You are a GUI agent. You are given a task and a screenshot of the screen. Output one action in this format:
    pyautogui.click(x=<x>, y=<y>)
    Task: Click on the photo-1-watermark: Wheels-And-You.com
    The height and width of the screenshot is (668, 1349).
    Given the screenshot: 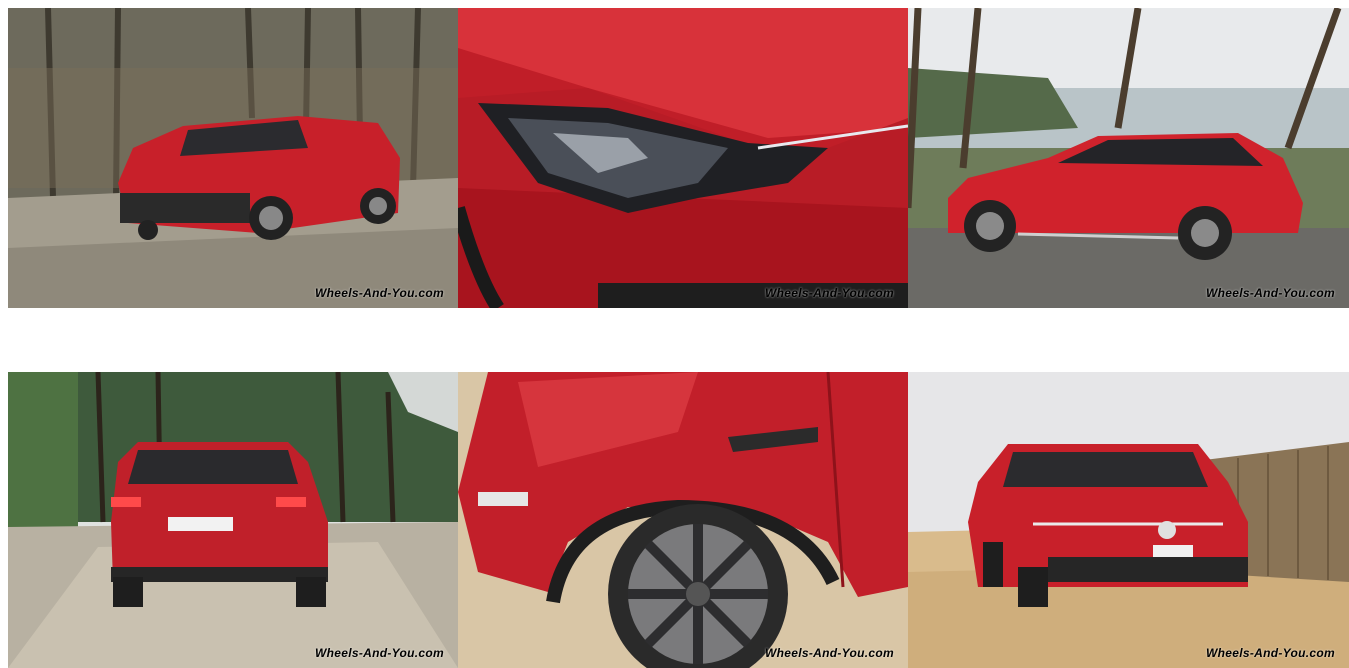 What is the action you would take?
    pyautogui.click(x=379, y=293)
    